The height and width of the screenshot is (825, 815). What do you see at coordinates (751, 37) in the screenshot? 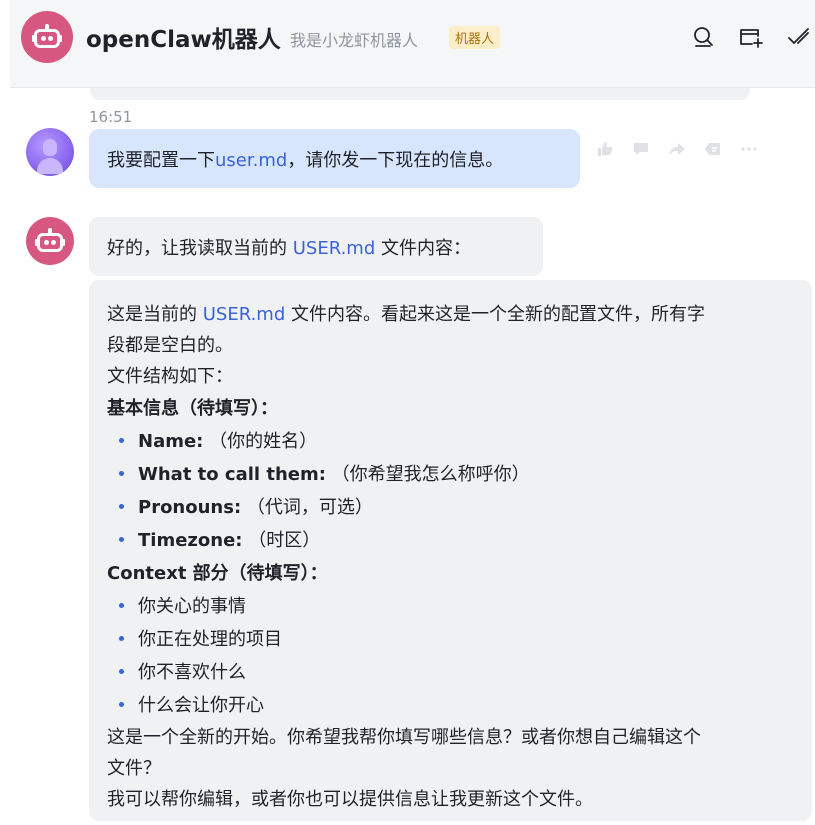
I see `new-window-icon` at bounding box center [751, 37].